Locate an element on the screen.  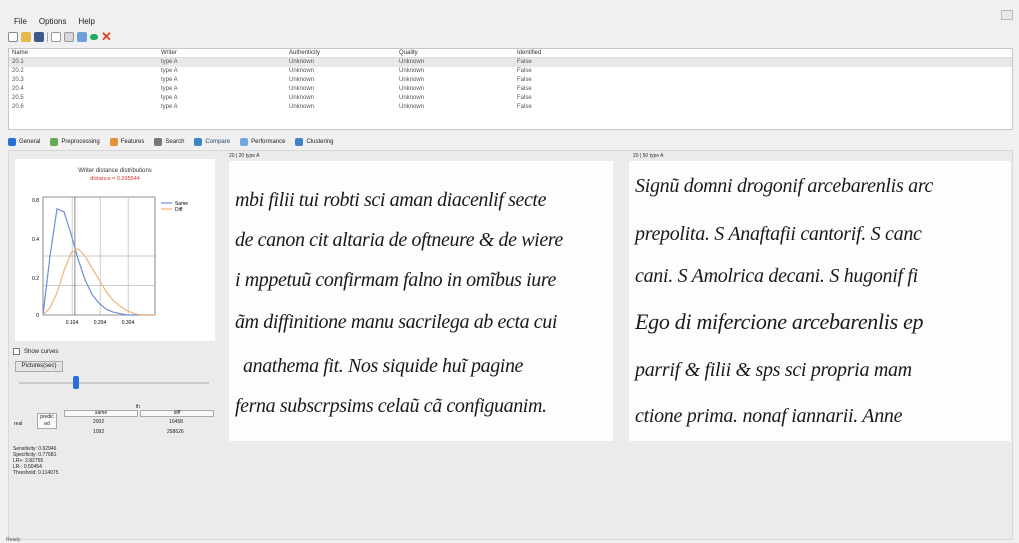
cell: 20.5 is located at coordinates (18, 98).